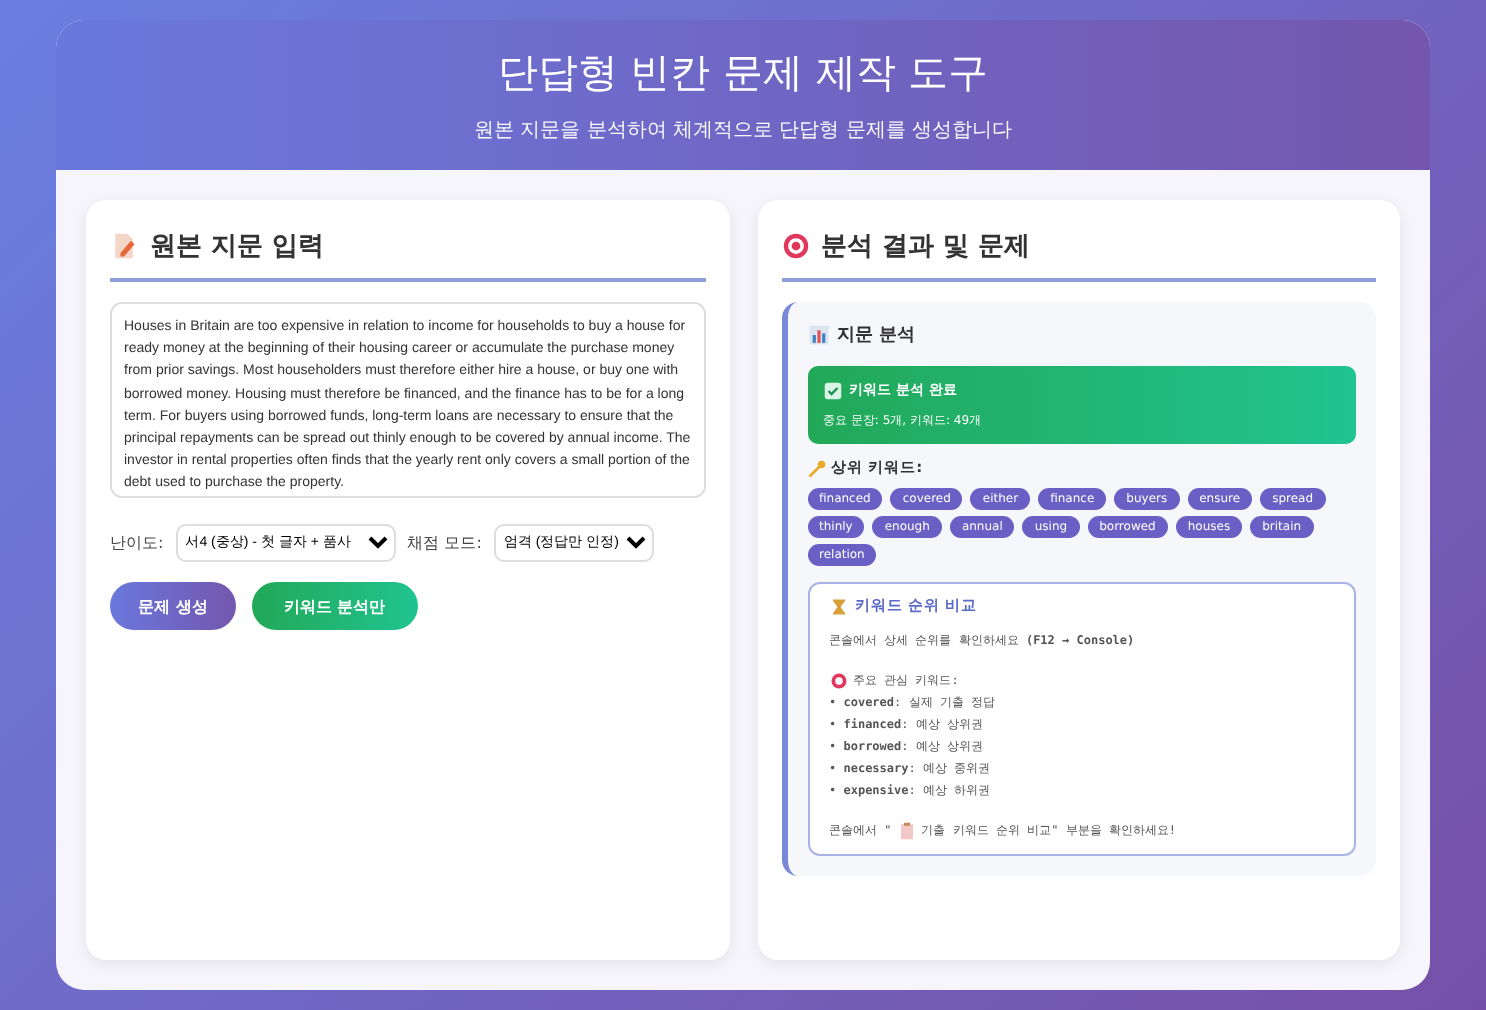 This screenshot has width=1486, height=1010. What do you see at coordinates (838, 606) in the screenshot?
I see `hourglass-icon` at bounding box center [838, 606].